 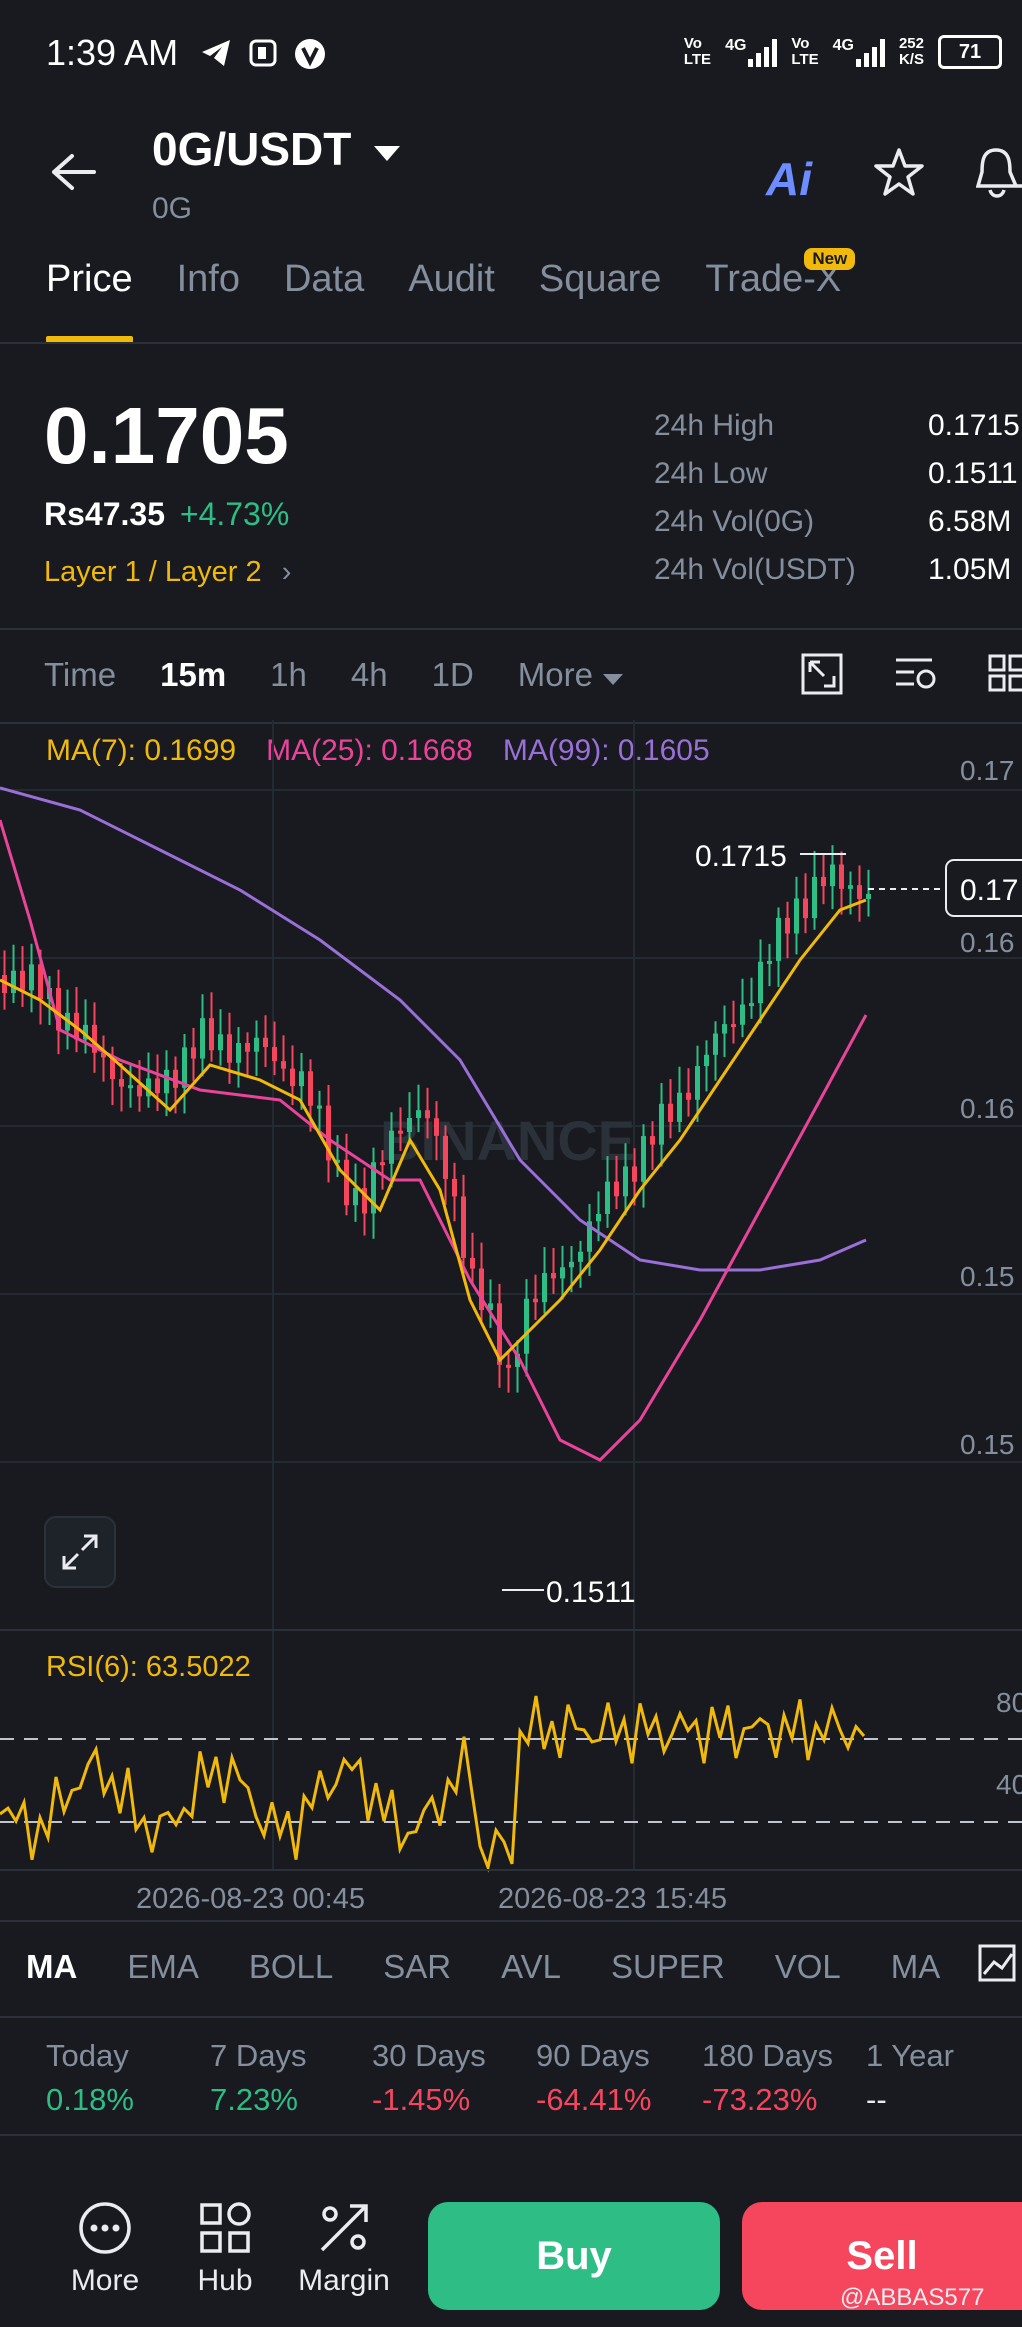 I want to click on favorite-star-icon, so click(x=899, y=173).